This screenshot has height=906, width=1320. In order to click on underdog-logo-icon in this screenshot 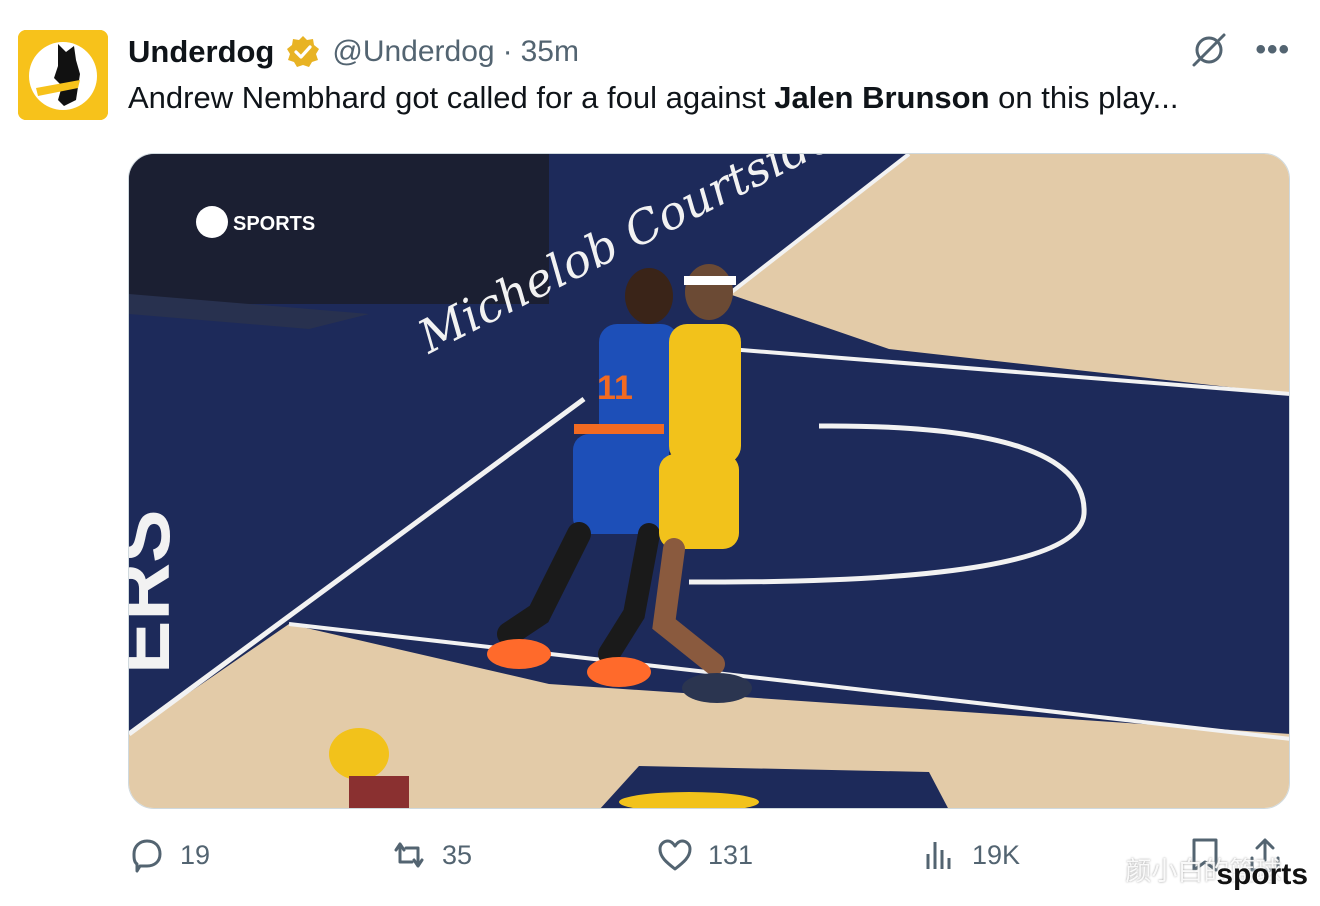, I will do `click(63, 75)`.